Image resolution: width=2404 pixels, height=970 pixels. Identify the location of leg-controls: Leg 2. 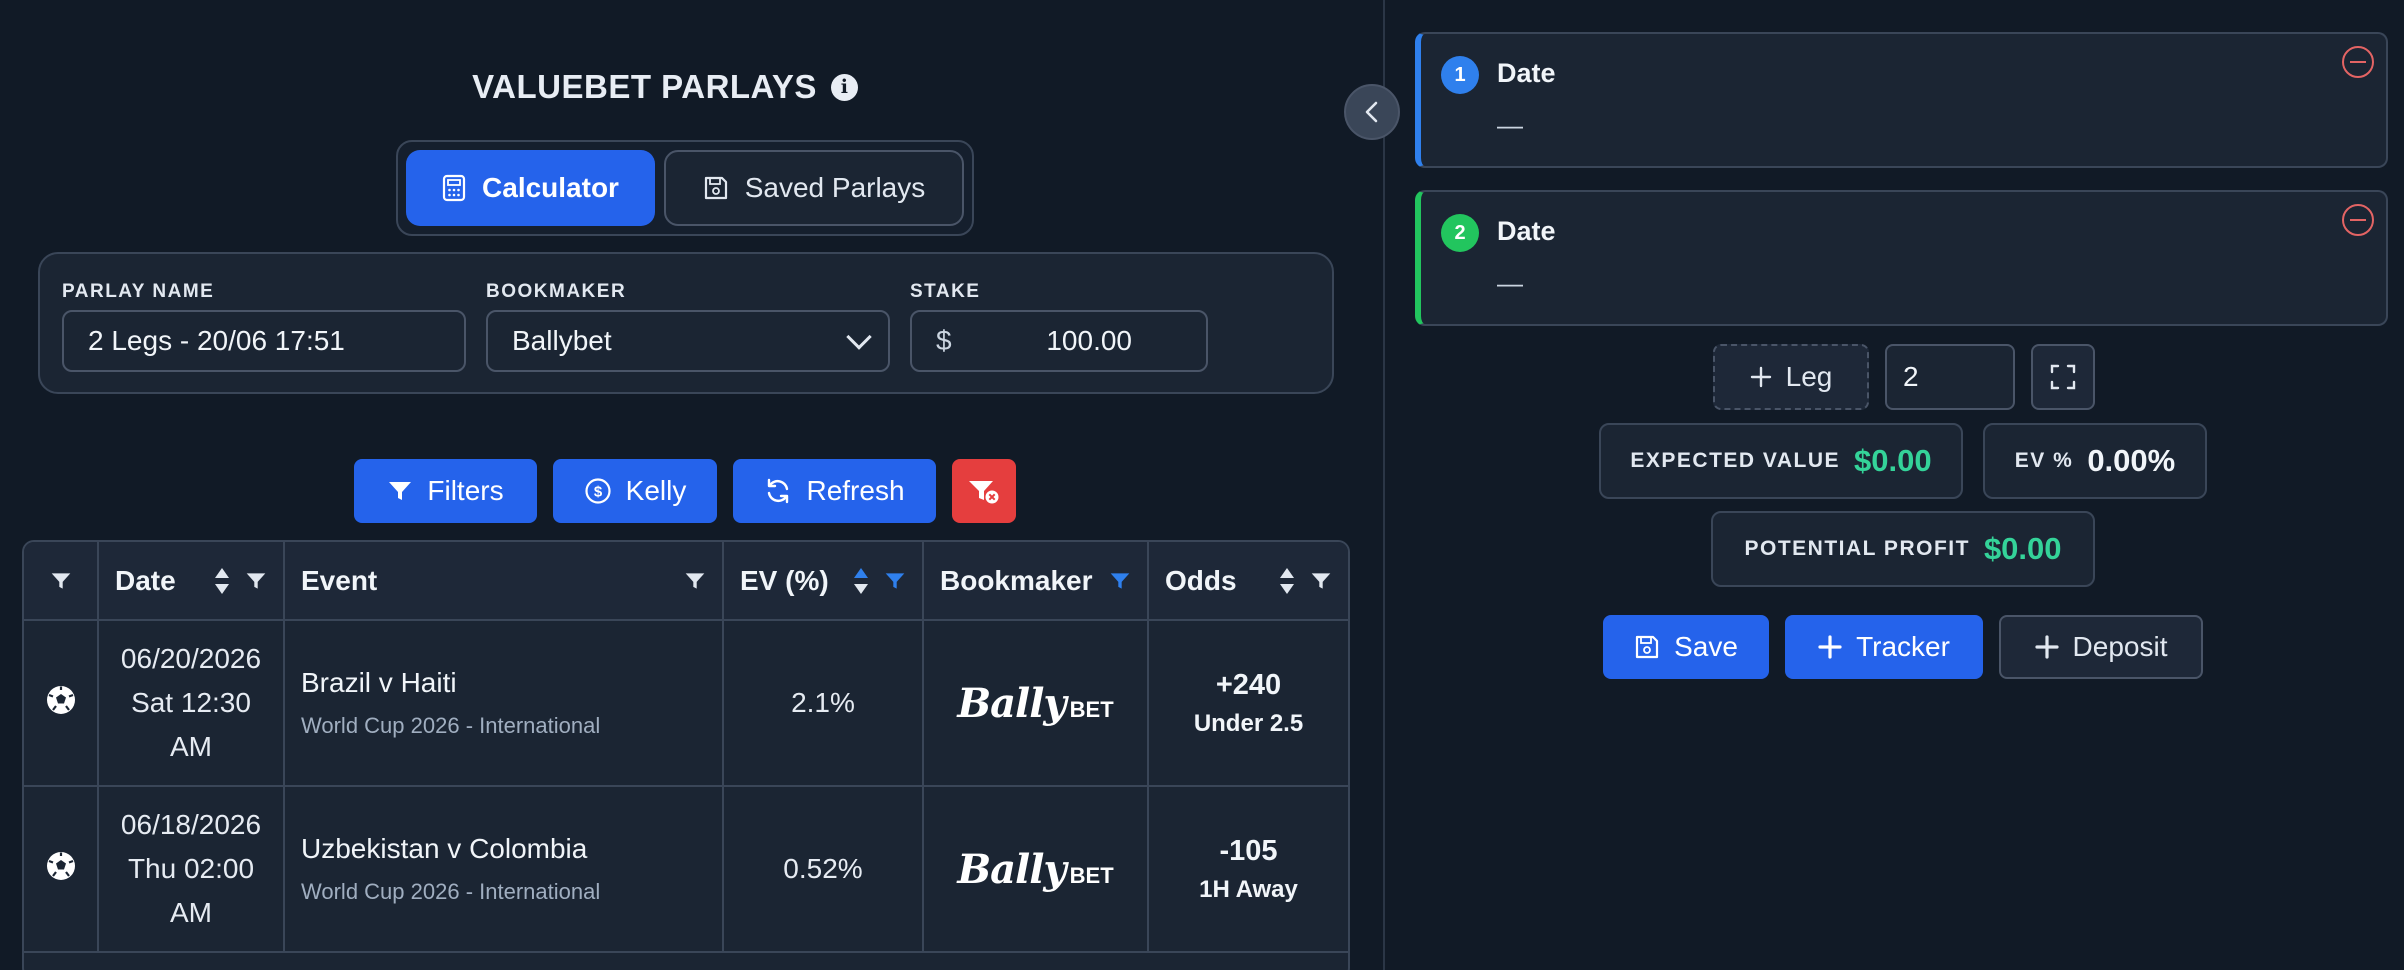
(1904, 377).